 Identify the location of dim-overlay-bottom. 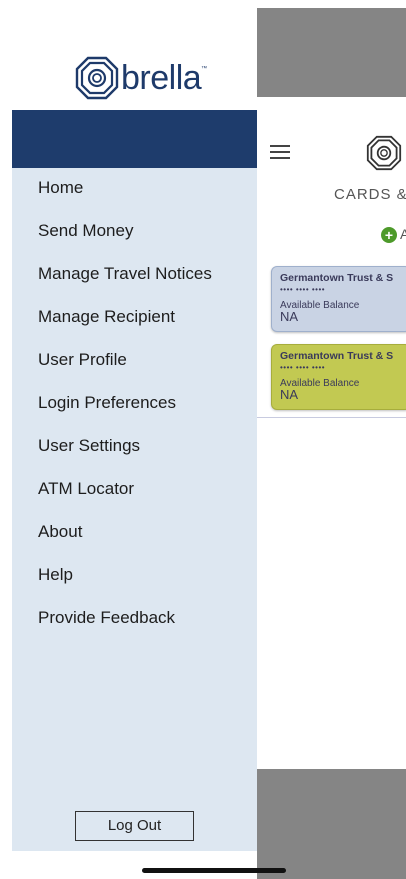
(331, 824).